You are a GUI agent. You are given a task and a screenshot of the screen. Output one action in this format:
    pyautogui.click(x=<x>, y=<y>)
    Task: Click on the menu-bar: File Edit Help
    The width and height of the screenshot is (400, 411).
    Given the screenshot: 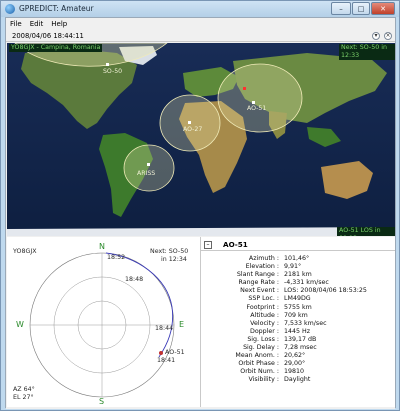 What is the action you would take?
    pyautogui.click(x=200, y=24)
    